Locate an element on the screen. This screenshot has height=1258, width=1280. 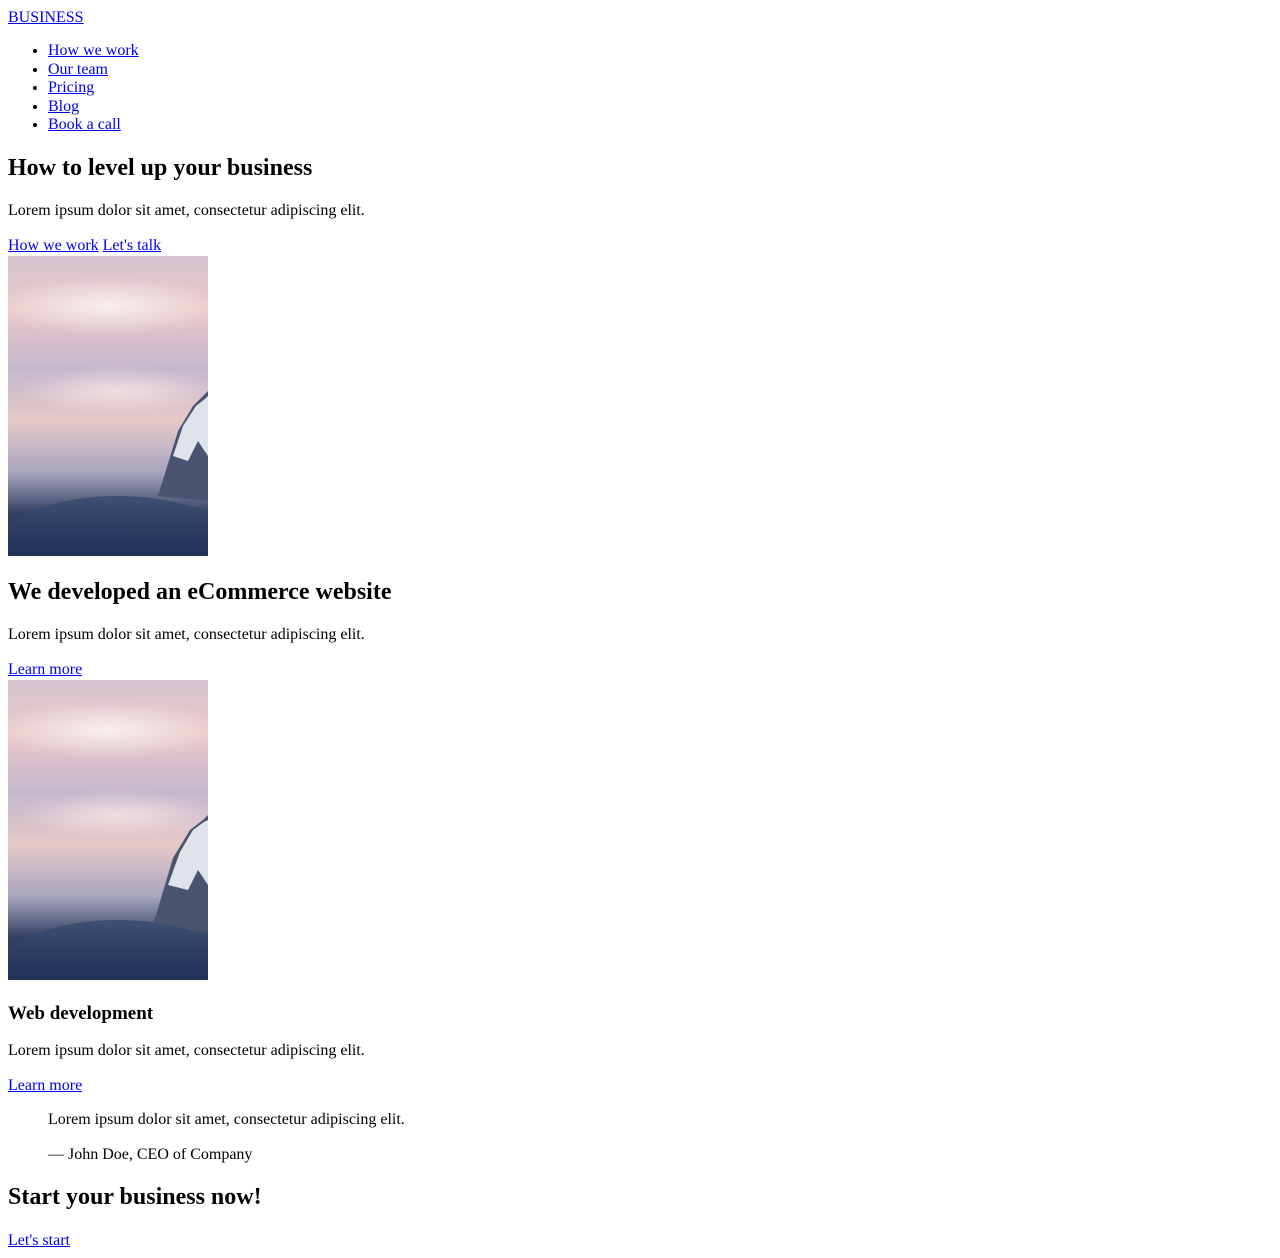
nav-item: Pricing is located at coordinates (93, 88).